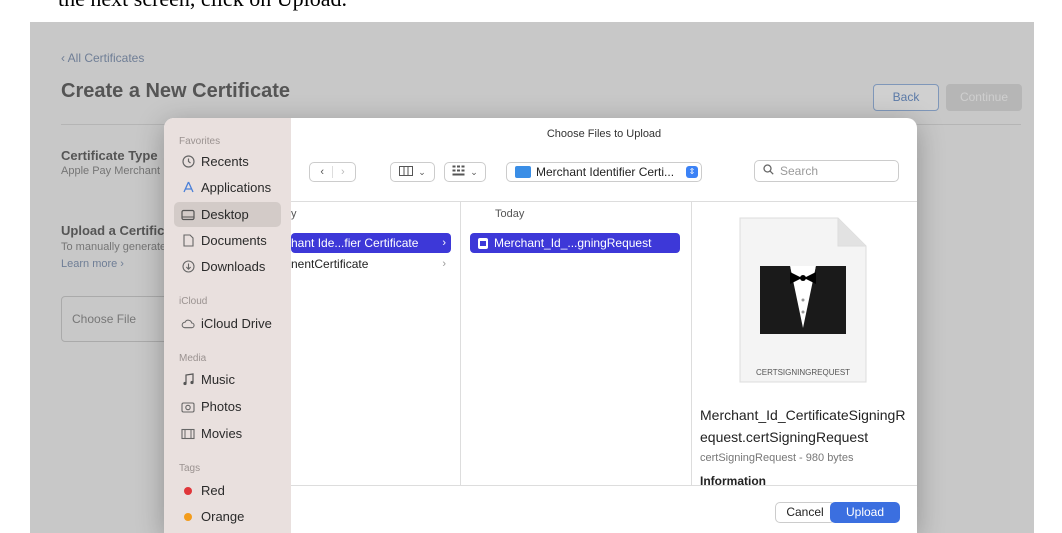 Image resolution: width=1062 pixels, height=533 pixels. Describe the element at coordinates (523, 172) in the screenshot. I see `folder-icon` at that location.